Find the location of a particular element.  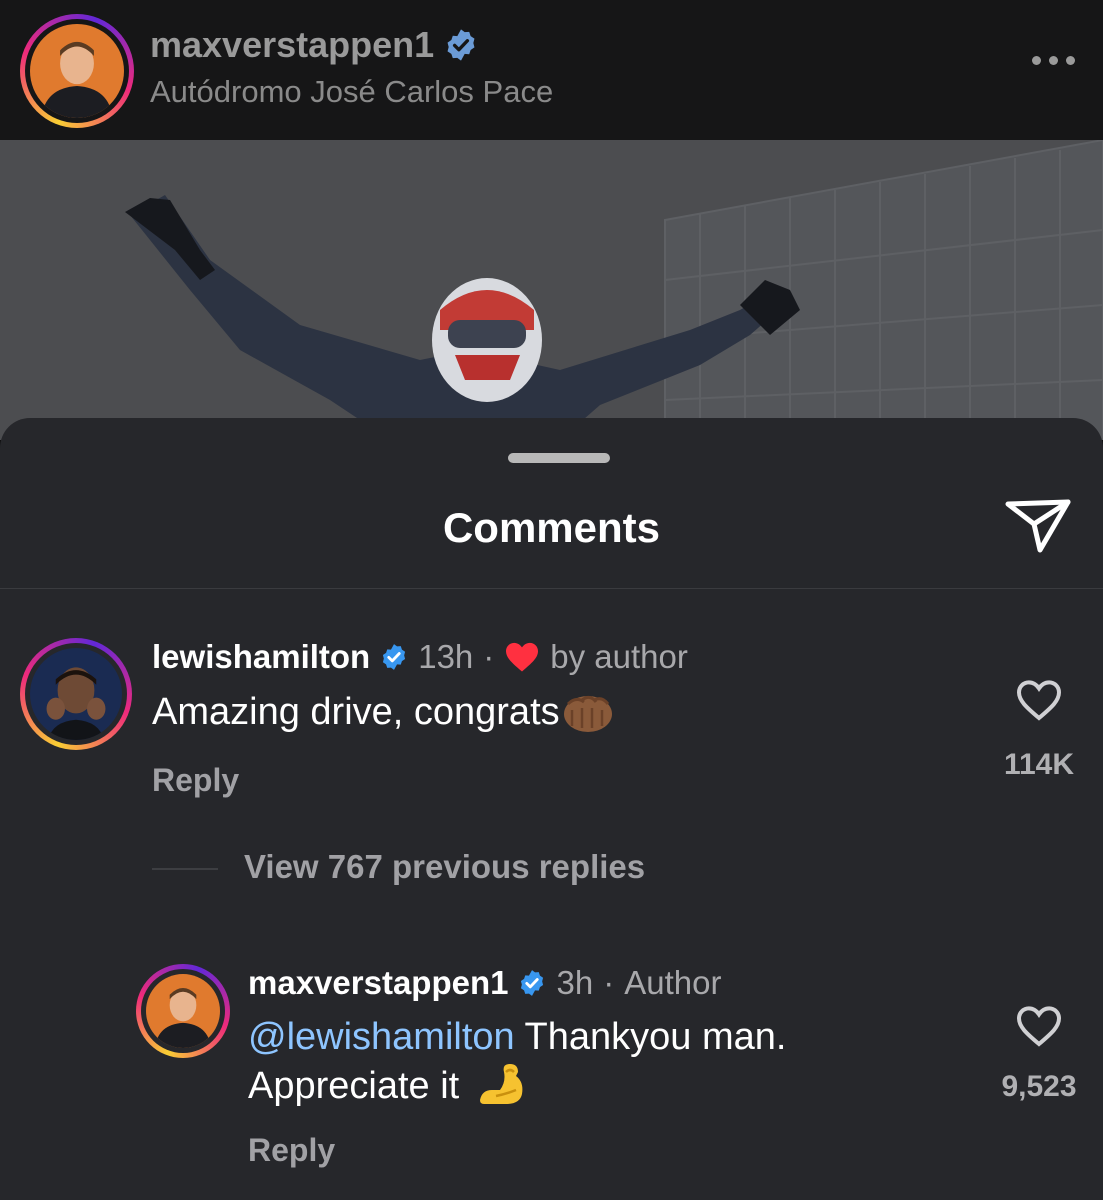

reply-username: maxverstappen1 is located at coordinates (378, 983).